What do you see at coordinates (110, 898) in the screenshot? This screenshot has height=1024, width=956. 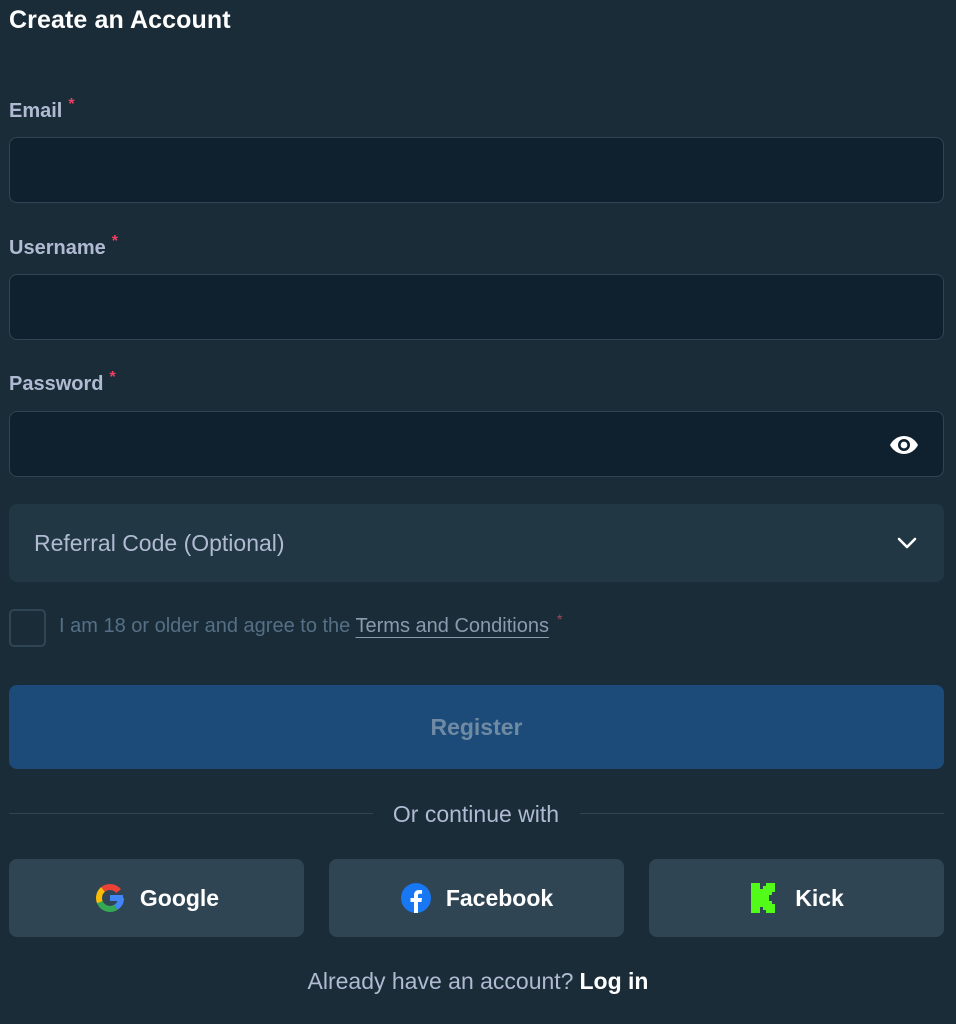 I see `google-icon` at bounding box center [110, 898].